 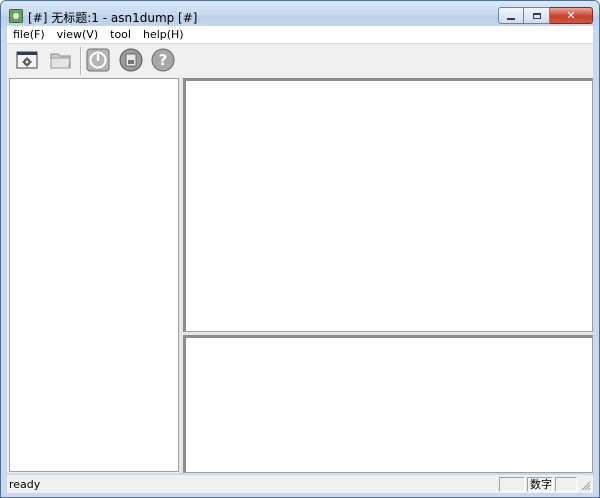 I want to click on close-icon: ✕, so click(x=571, y=15).